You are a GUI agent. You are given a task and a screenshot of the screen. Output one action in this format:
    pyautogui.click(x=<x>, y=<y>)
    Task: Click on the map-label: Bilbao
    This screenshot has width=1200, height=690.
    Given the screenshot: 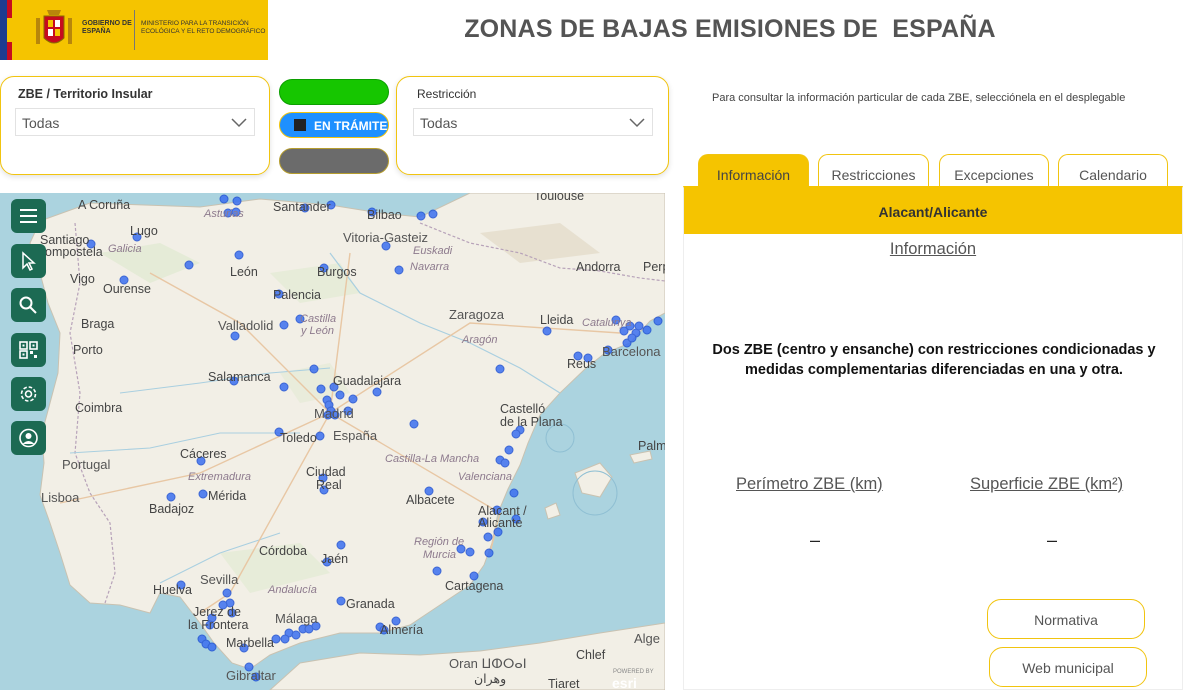 What is the action you would take?
    pyautogui.click(x=384, y=215)
    